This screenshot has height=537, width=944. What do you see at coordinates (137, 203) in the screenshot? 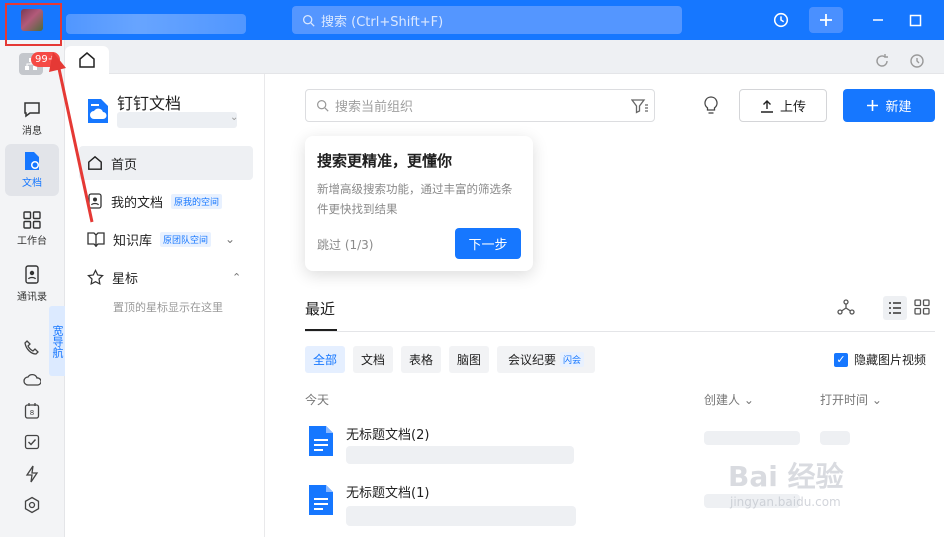
I see `sidebar-item-label: 我的文档` at bounding box center [137, 203].